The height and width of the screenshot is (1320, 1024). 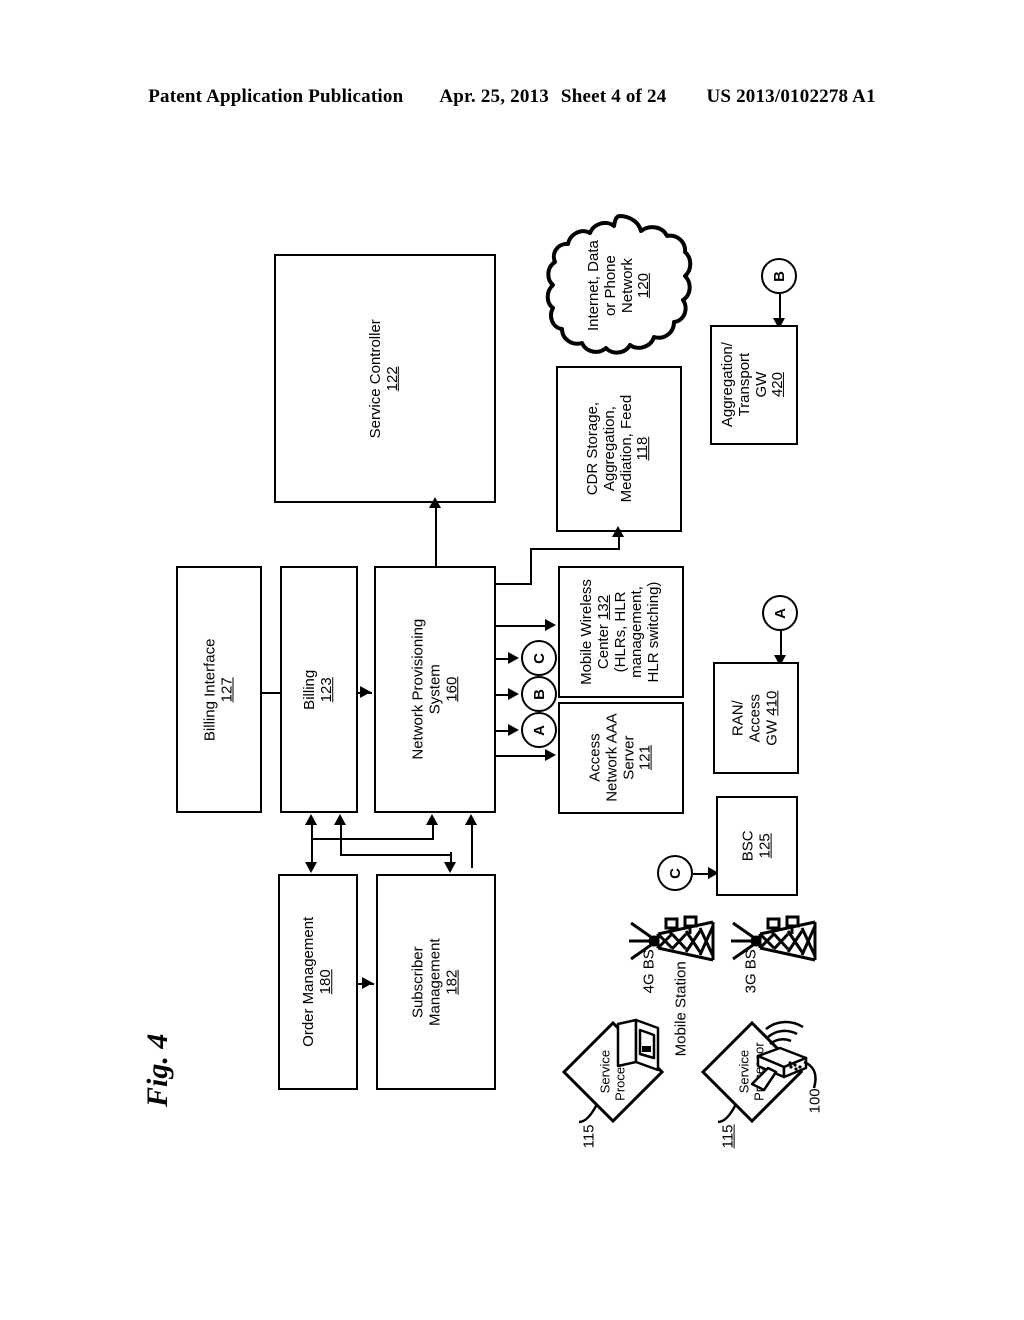 I want to click on billing-order-link-v, so click(x=312, y=844).